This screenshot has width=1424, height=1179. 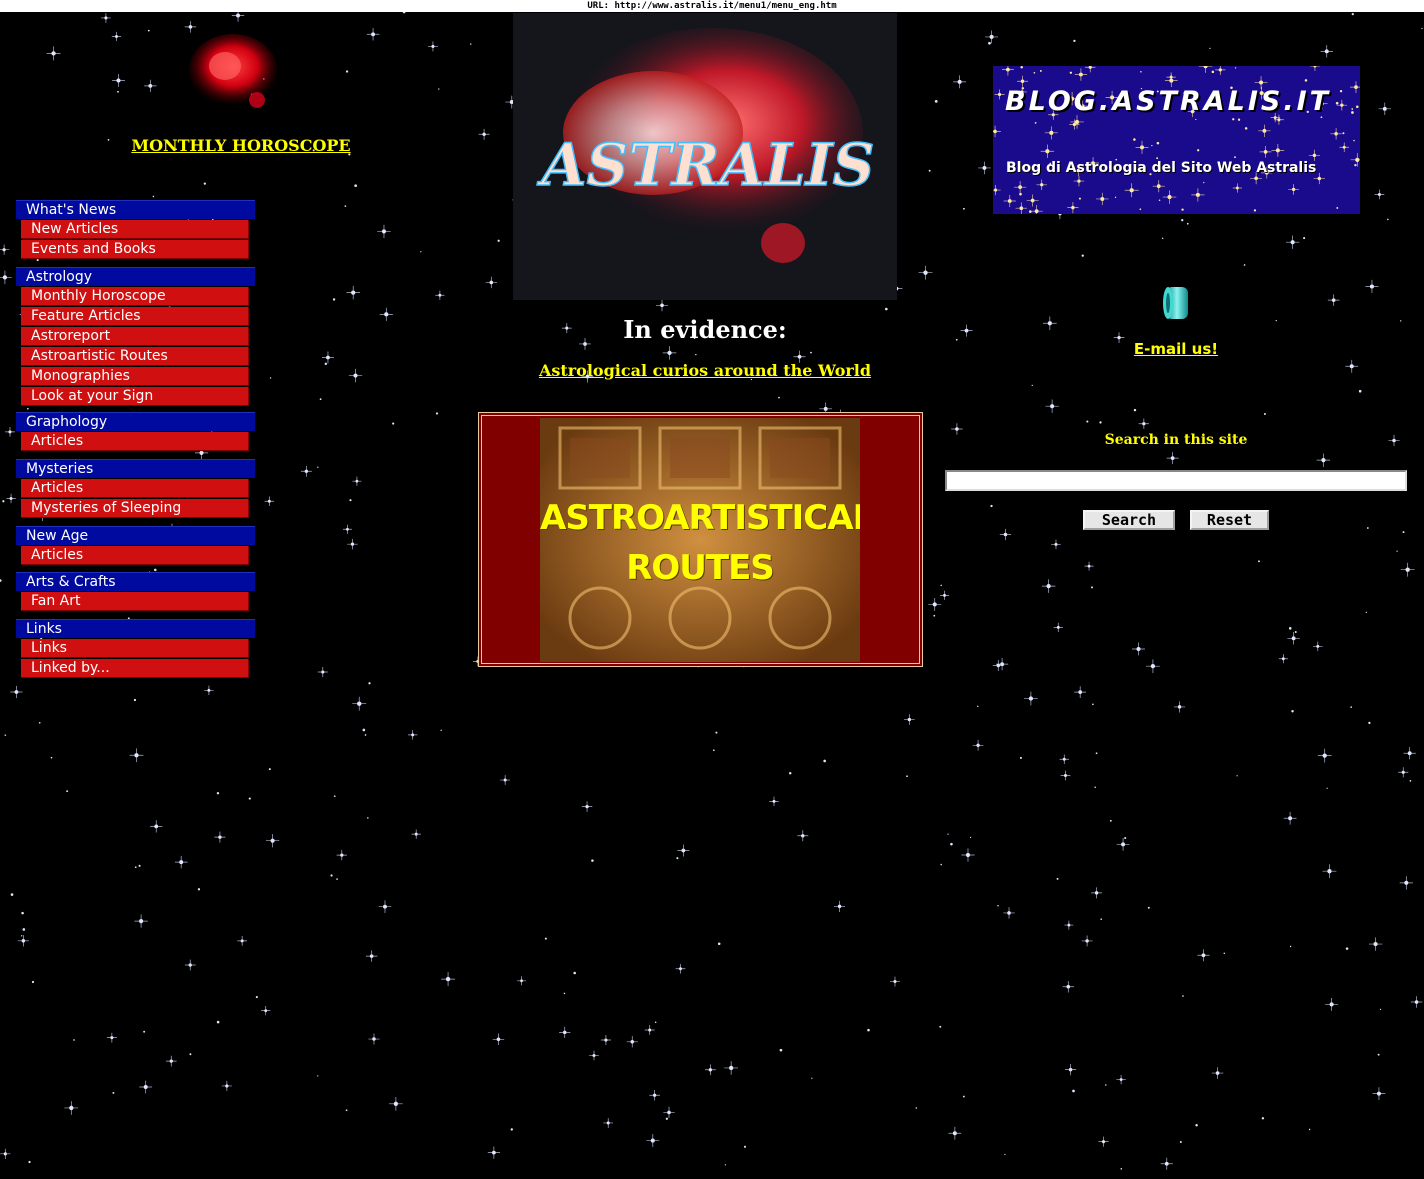 What do you see at coordinates (135, 336) in the screenshot?
I see `menu-item: Astroreport` at bounding box center [135, 336].